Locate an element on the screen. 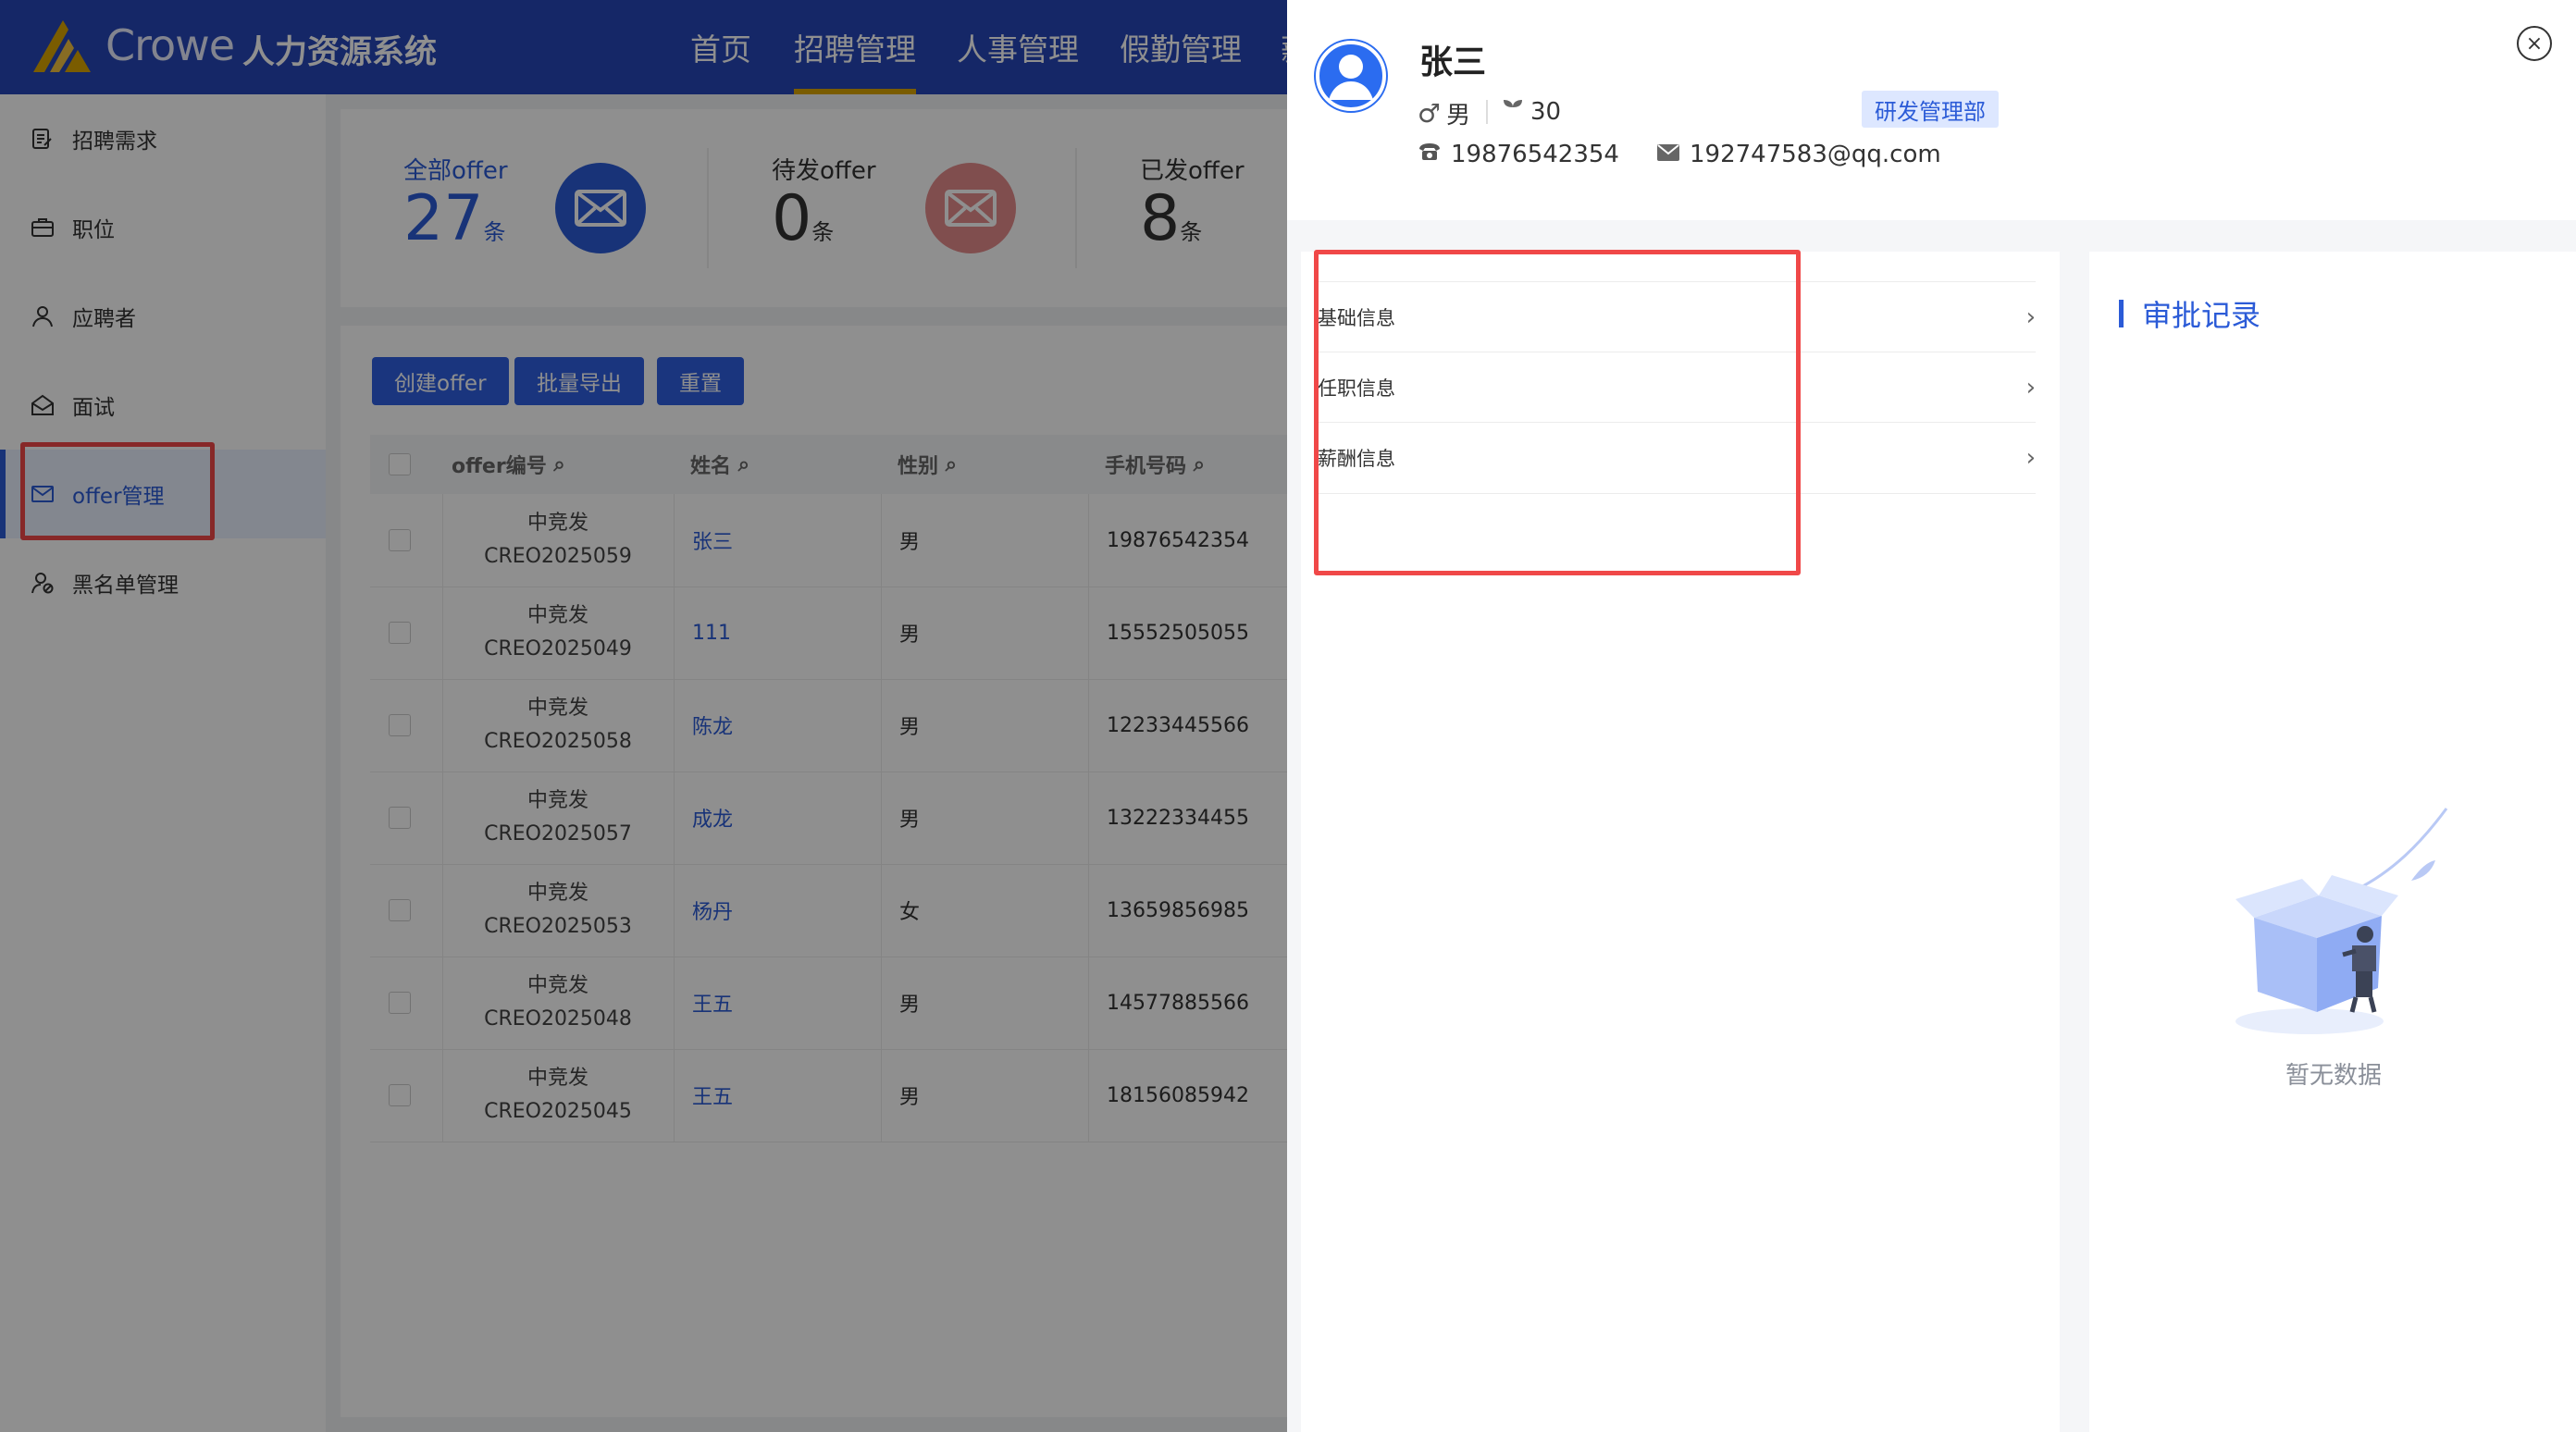 The image size is (2576, 1432). close-button: × is located at coordinates (2534, 44).